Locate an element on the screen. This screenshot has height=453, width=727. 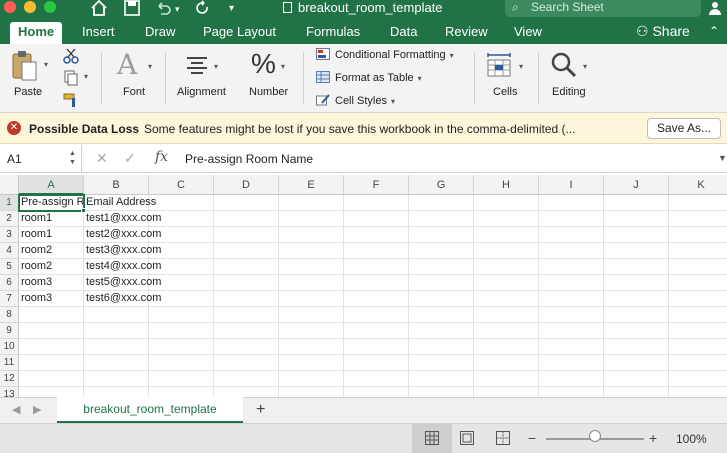
cell-g12 is located at coordinates (441, 379).